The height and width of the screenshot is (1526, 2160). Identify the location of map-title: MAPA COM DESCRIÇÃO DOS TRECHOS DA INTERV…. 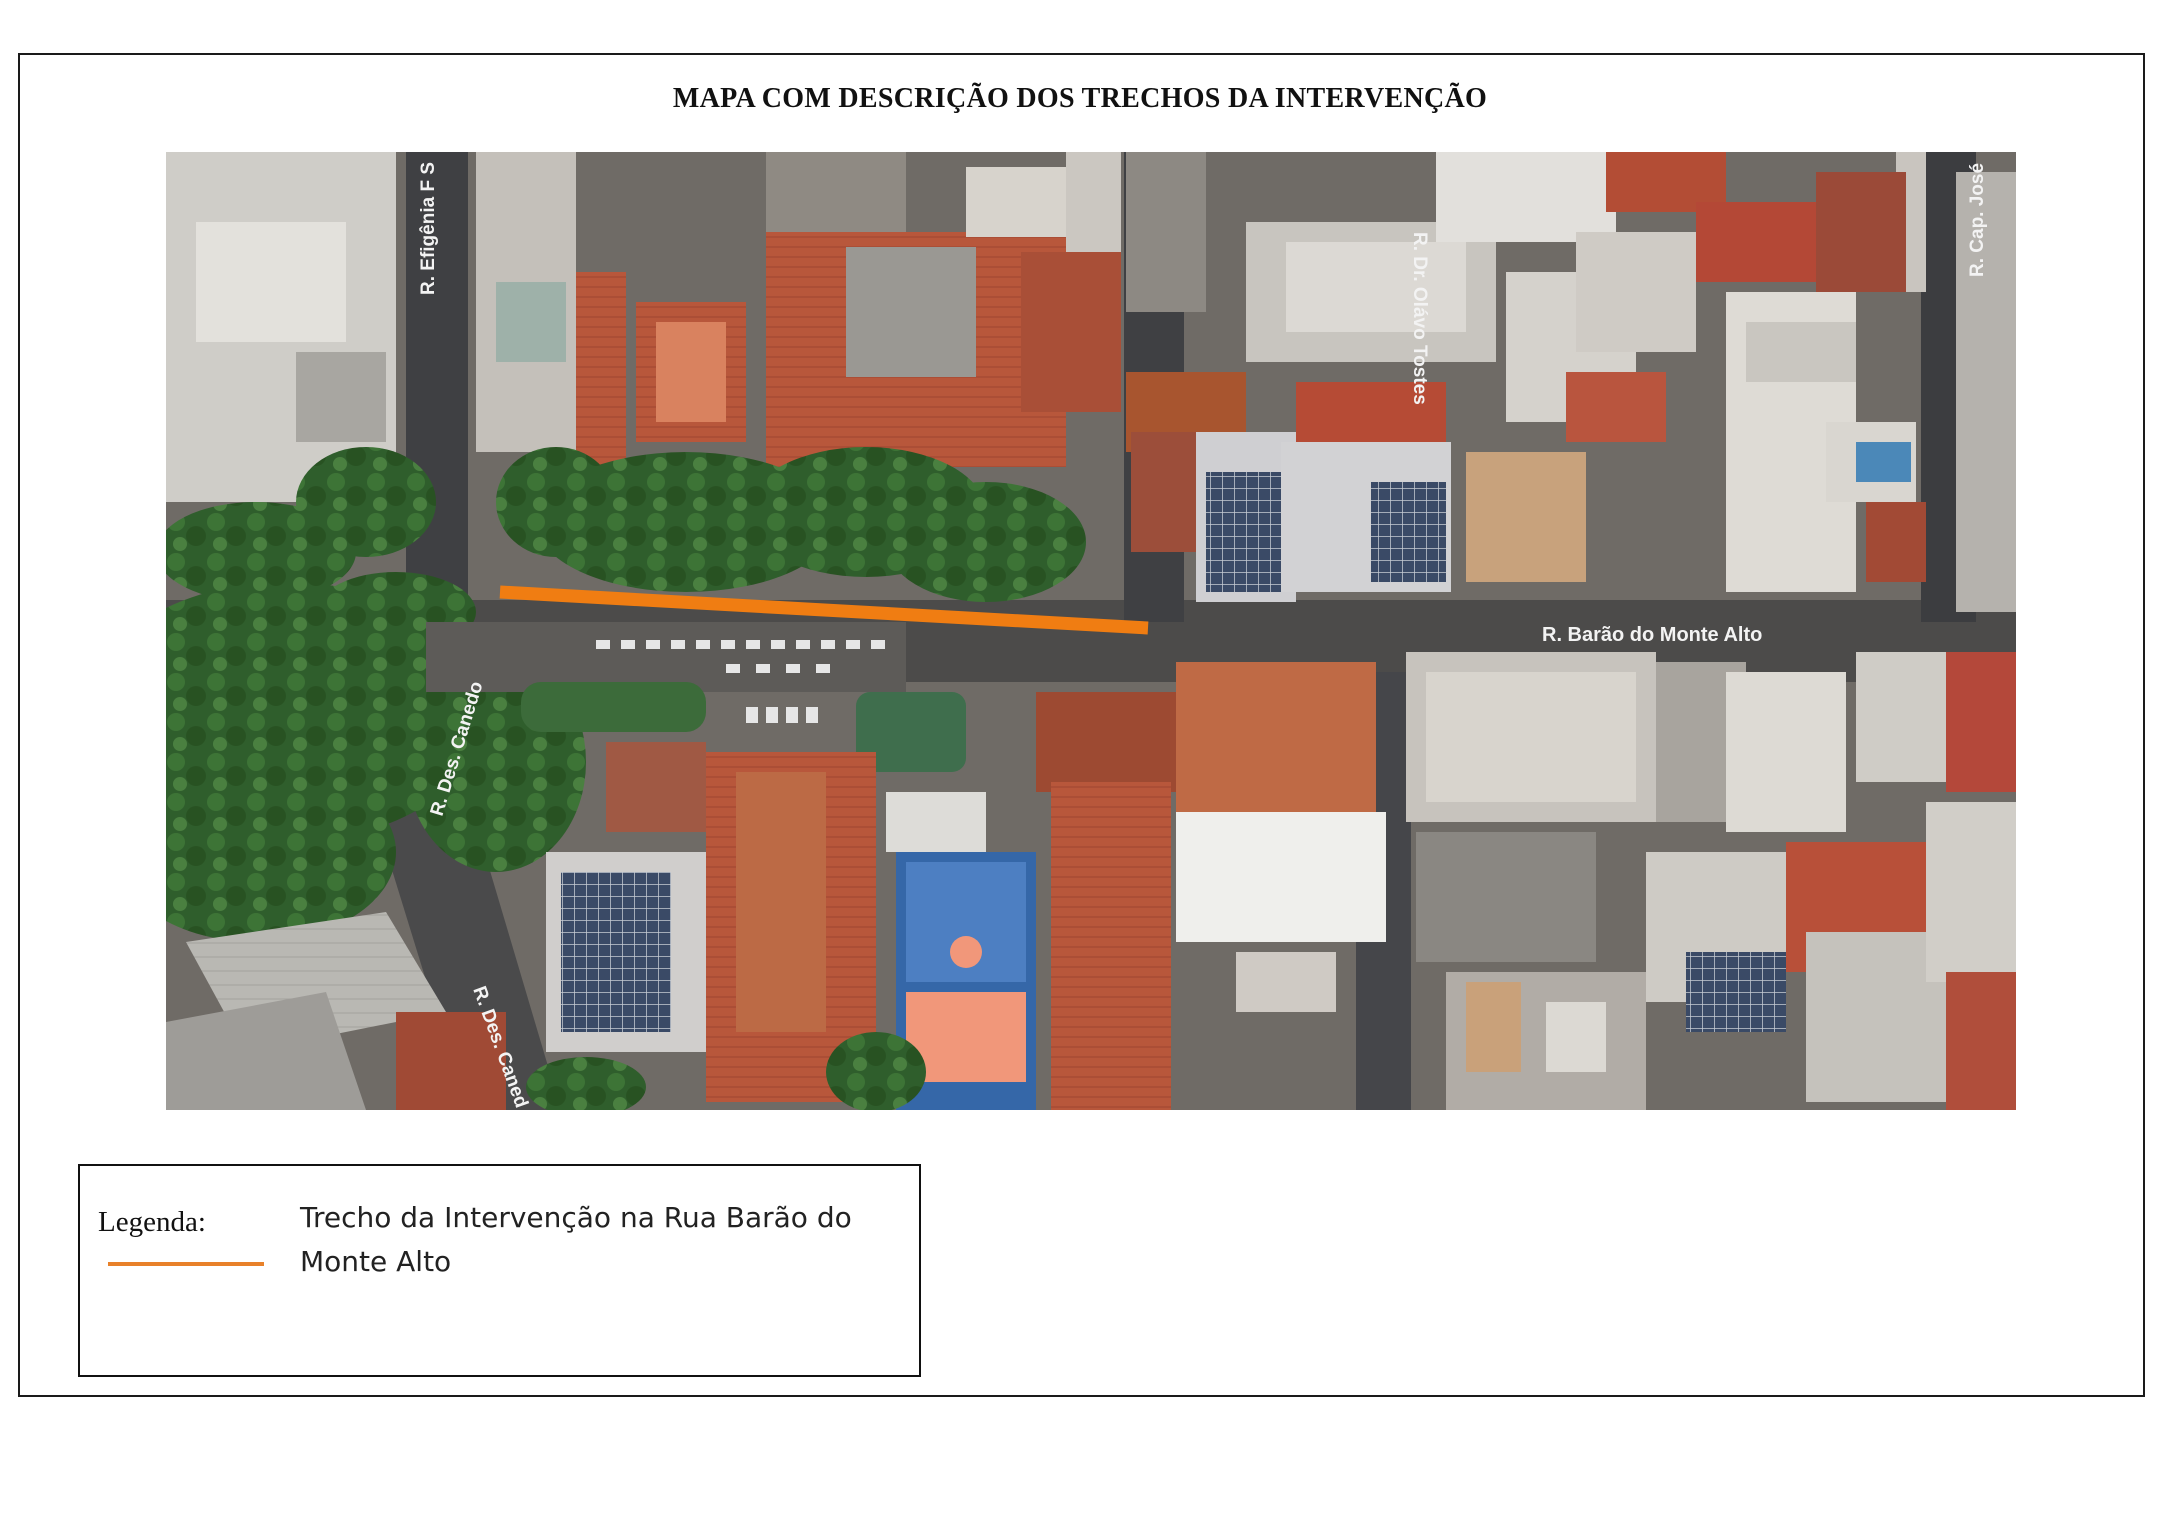
(1080, 98).